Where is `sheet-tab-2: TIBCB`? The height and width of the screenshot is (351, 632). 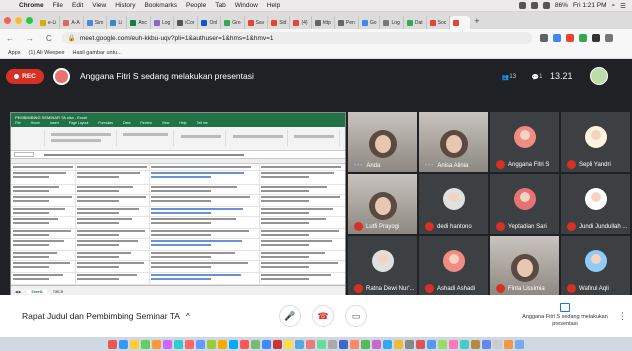
sheet-tab-2: TIBCB is located at coordinates (58, 292).